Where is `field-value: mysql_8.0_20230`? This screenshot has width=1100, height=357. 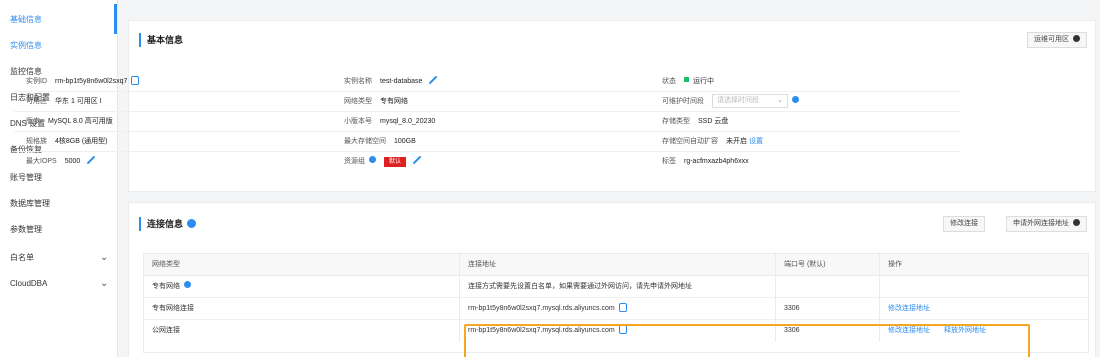
field-value: mysql_8.0_20230 is located at coordinates (408, 121).